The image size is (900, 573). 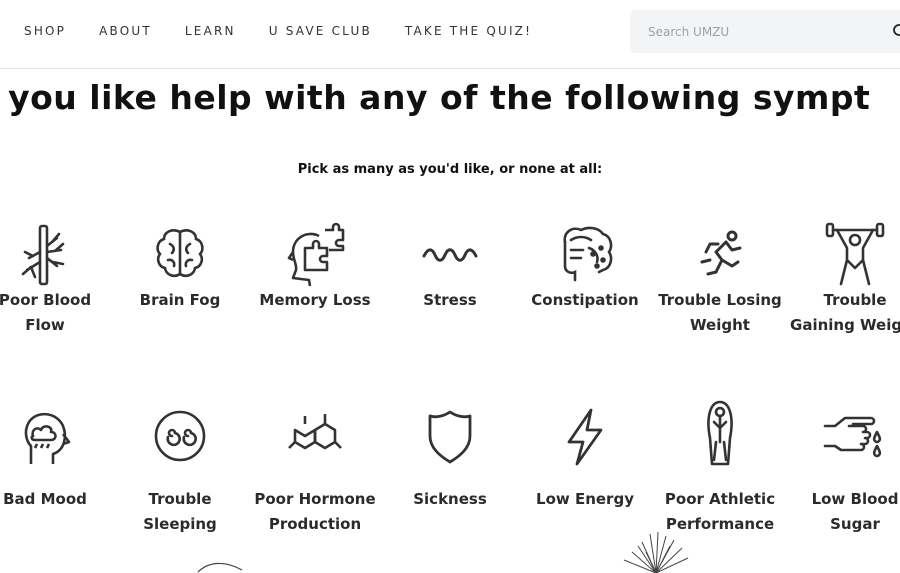 What do you see at coordinates (720, 433) in the screenshot?
I see `jump-rope-icon` at bounding box center [720, 433].